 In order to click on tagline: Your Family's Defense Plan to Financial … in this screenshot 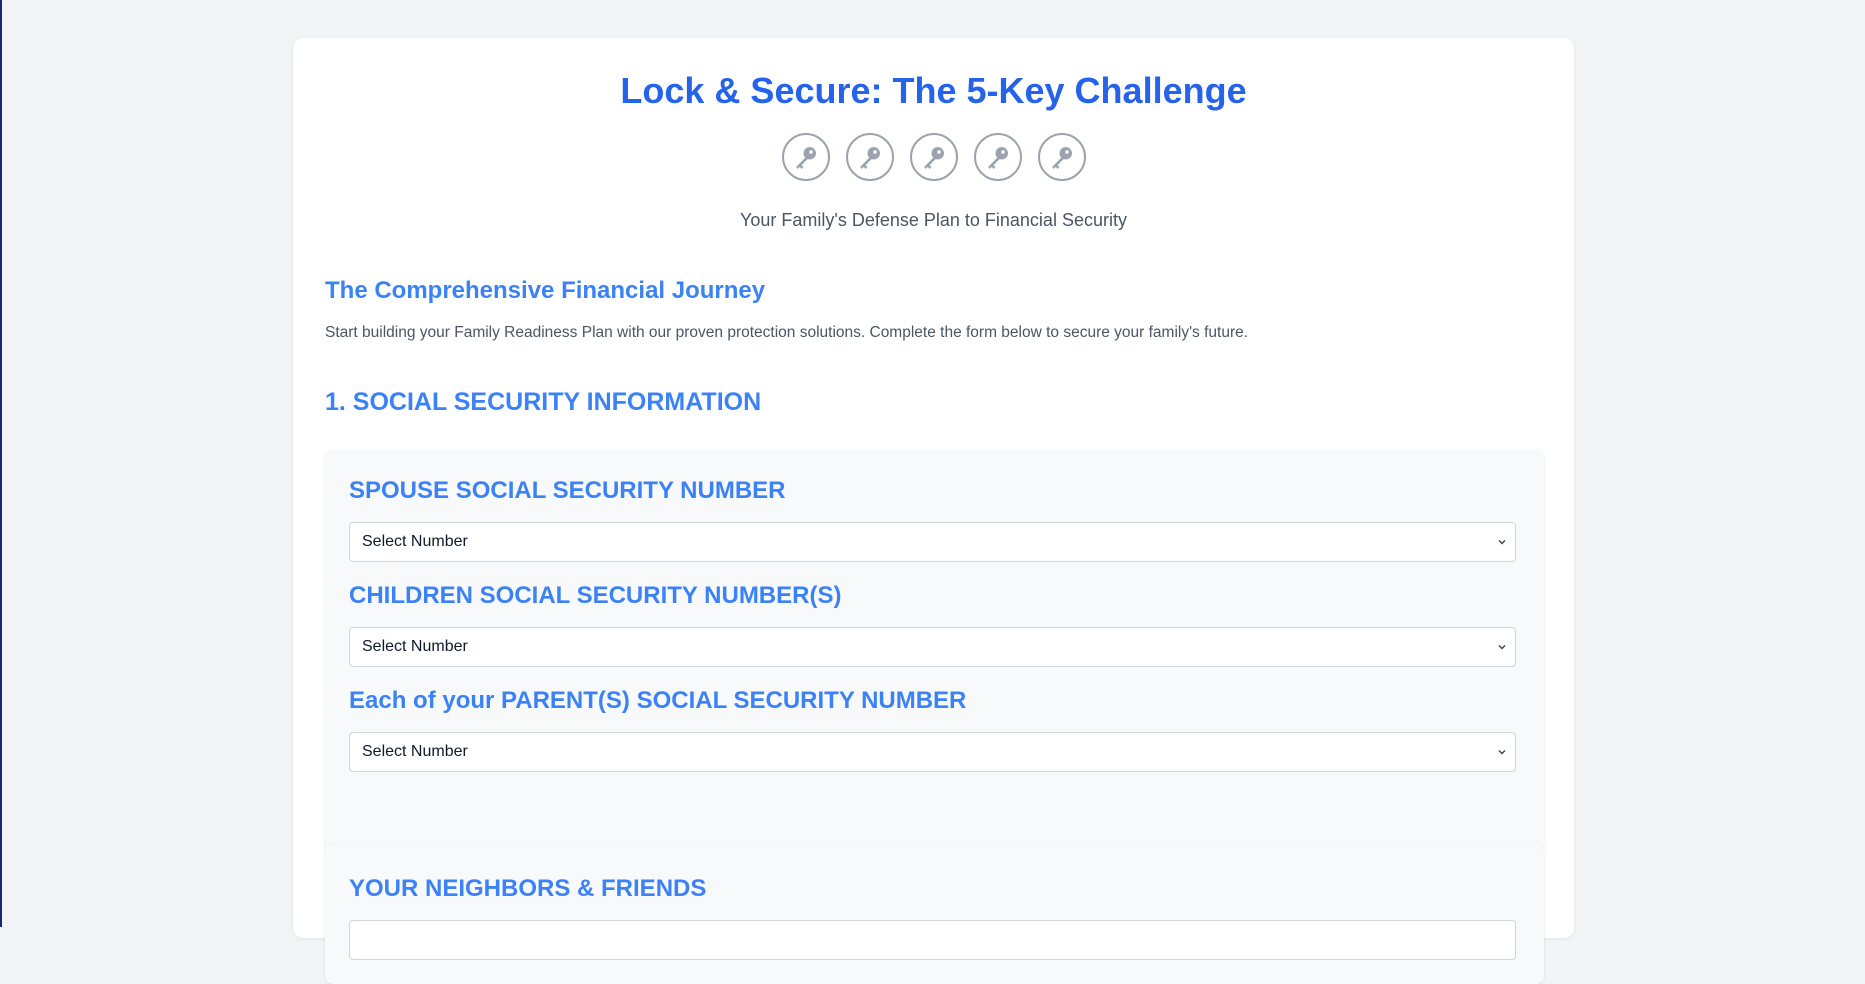, I will do `click(933, 220)`.